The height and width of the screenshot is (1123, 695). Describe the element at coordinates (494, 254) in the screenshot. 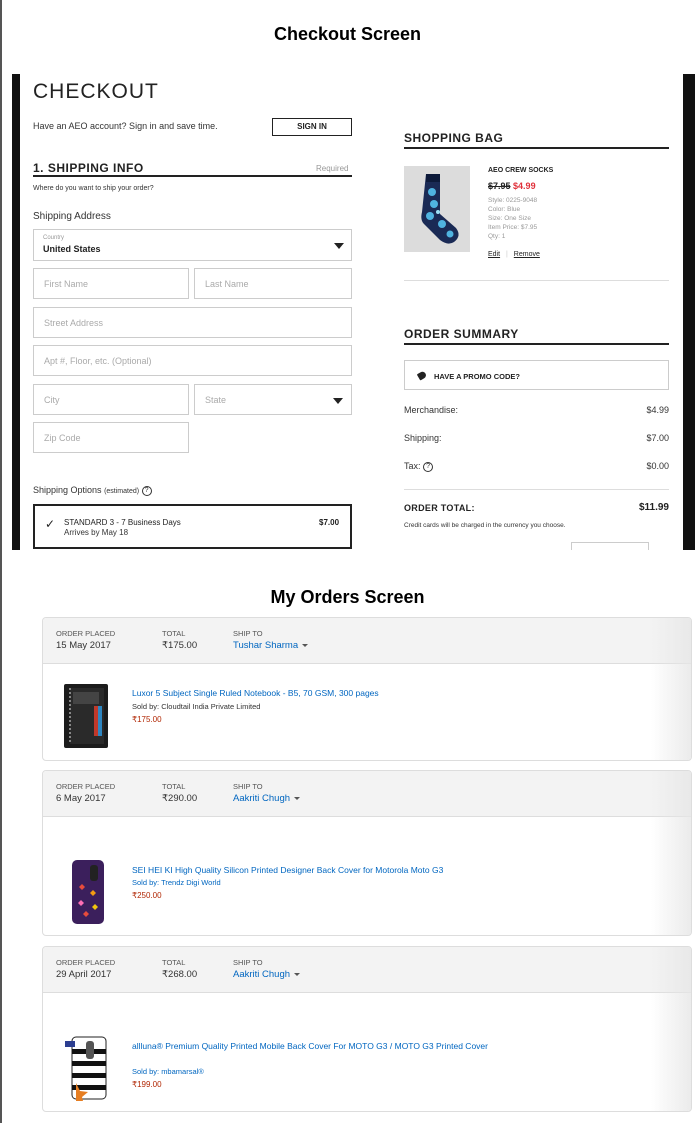

I see `edit-link: Edit` at that location.